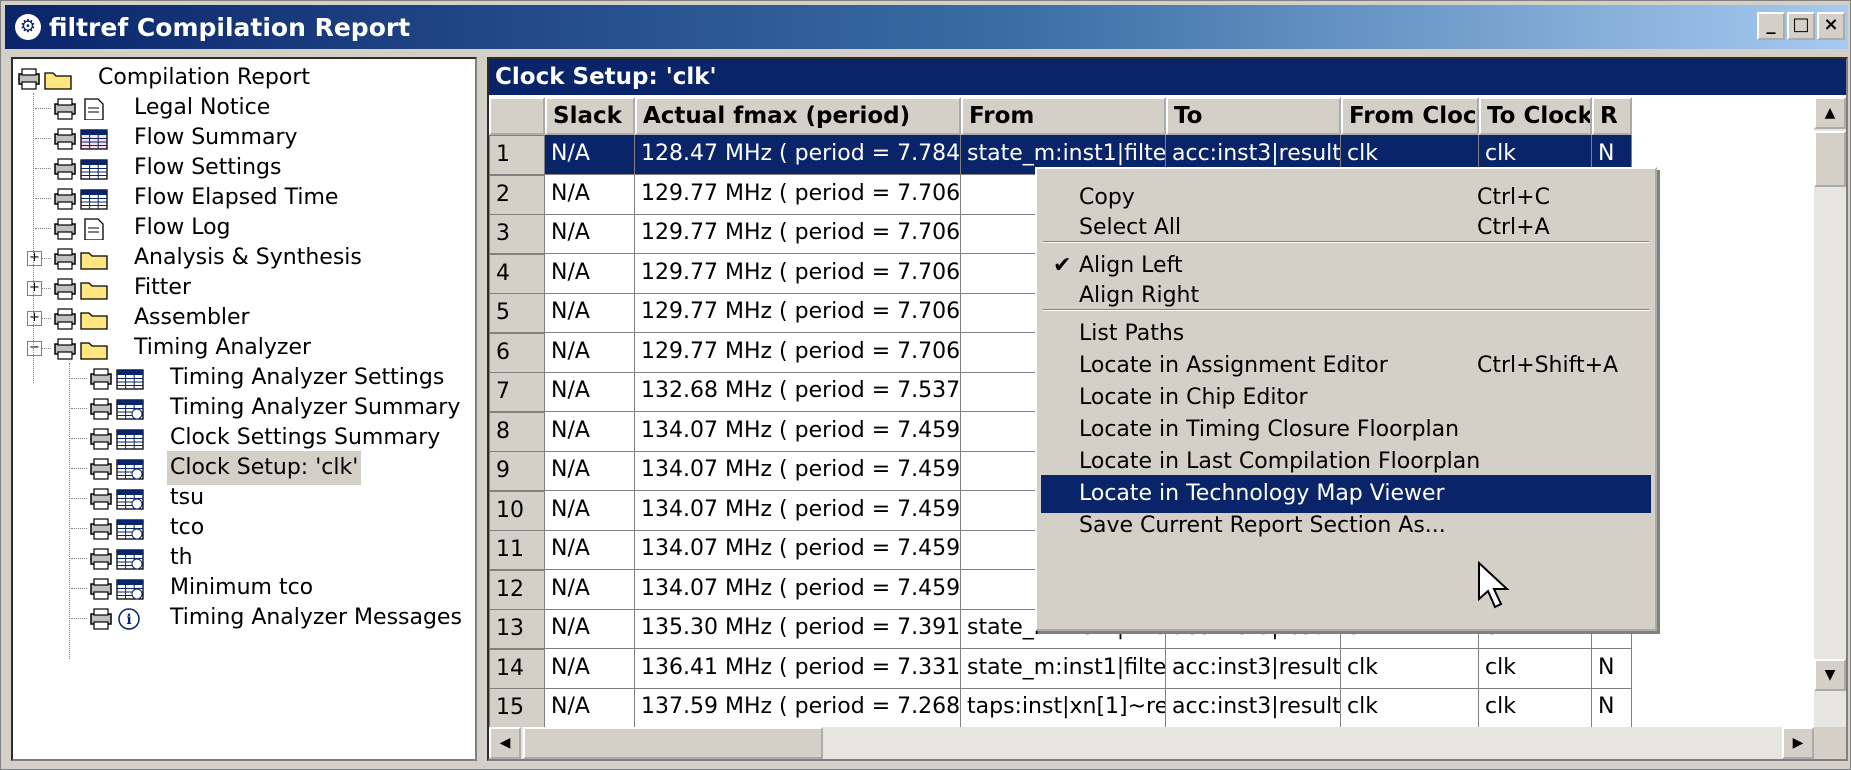  What do you see at coordinates (517, 708) in the screenshot?
I see `row-number: 15` at bounding box center [517, 708].